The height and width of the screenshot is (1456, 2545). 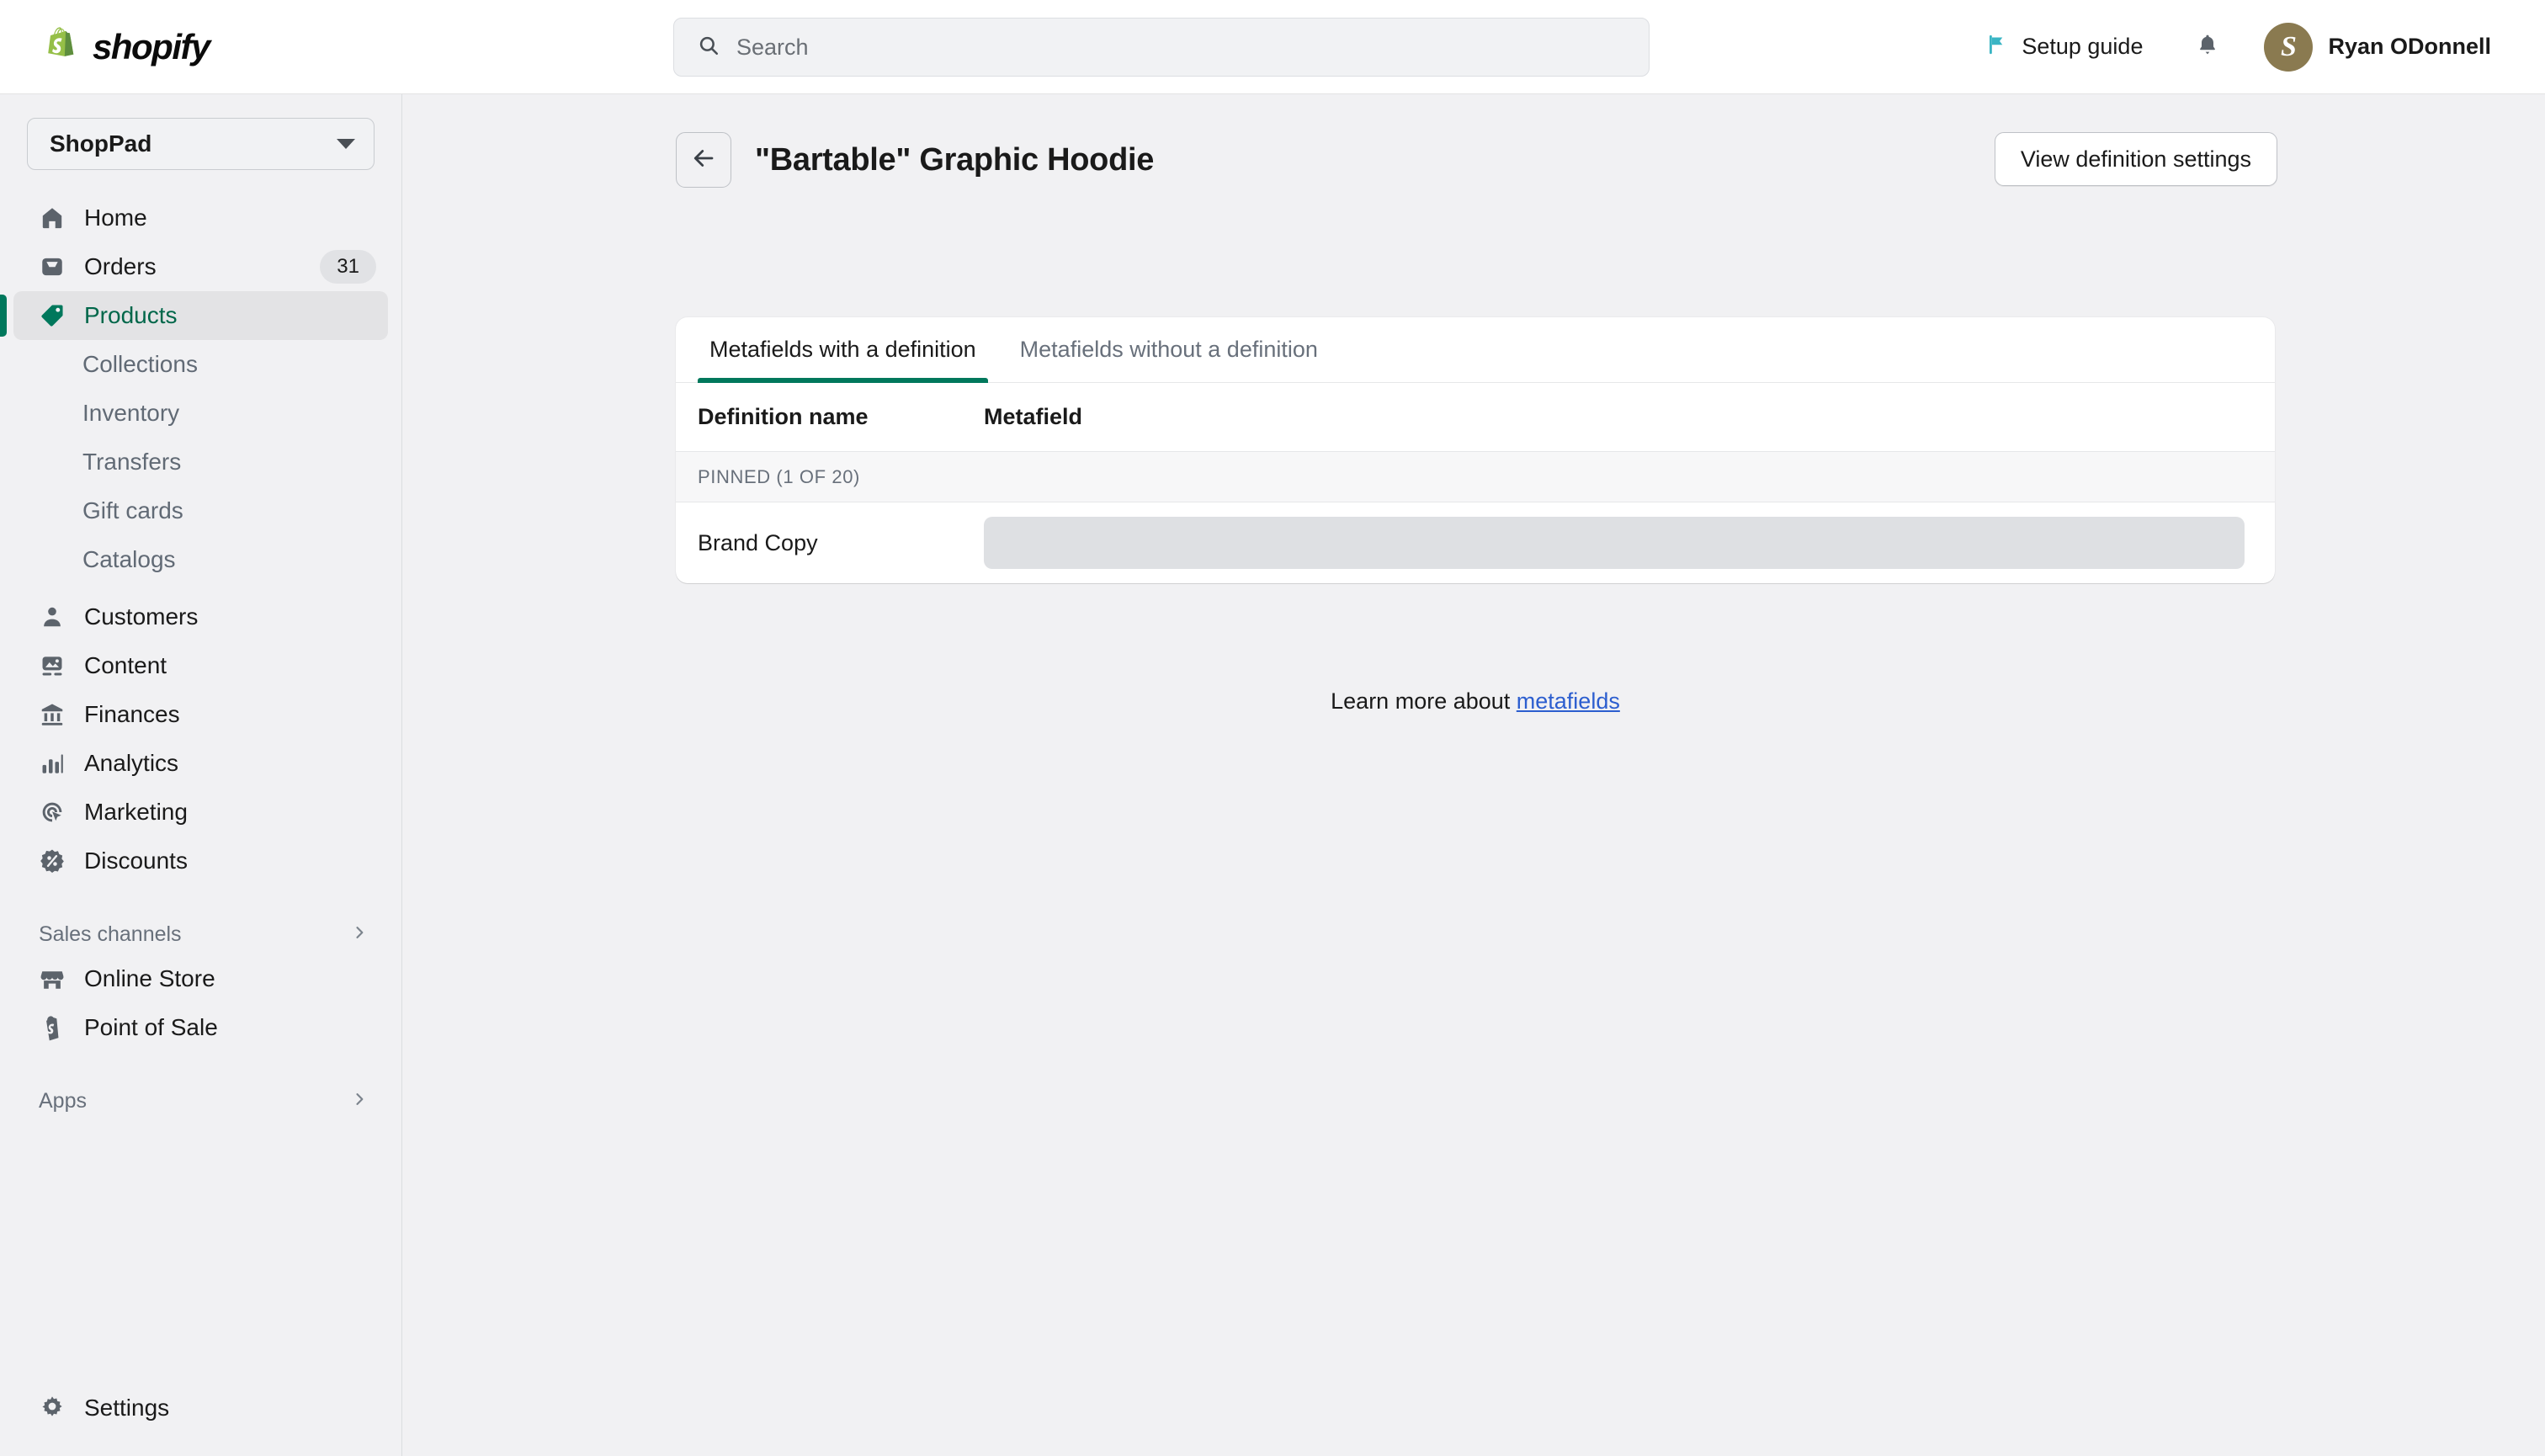 I want to click on sidebar-section-apps: Apps, so click(x=201, y=1101).